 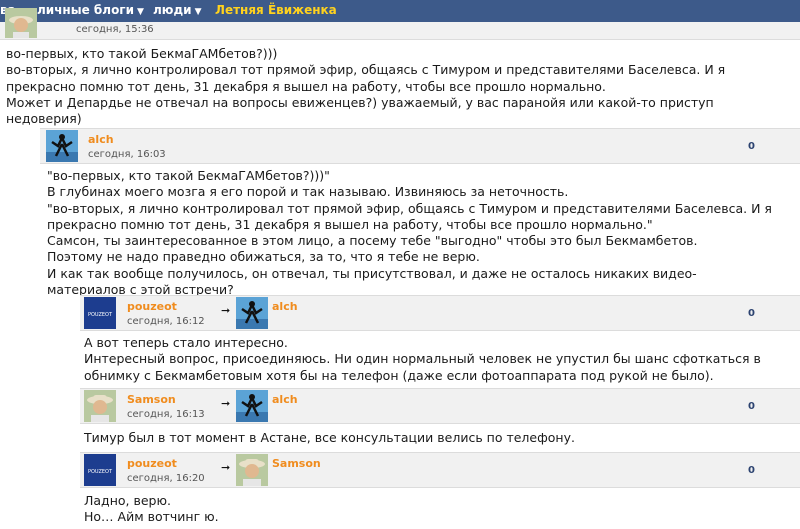 What do you see at coordinates (276, 10) in the screenshot?
I see `nav-highlight-link: Летняя Ёвиженка` at bounding box center [276, 10].